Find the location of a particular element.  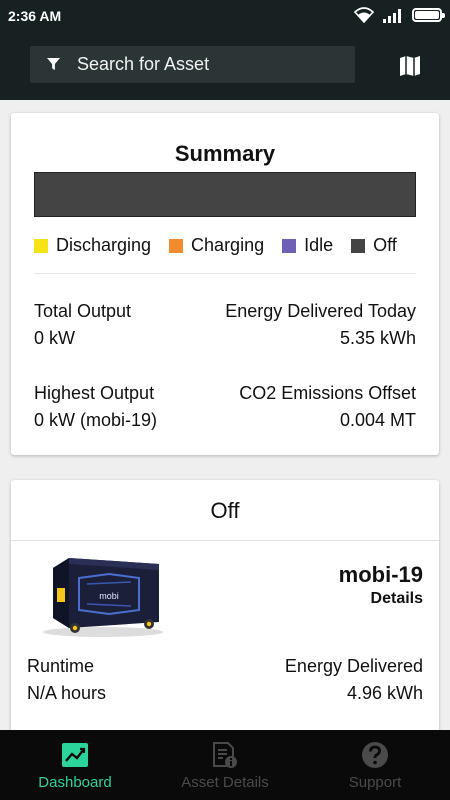

energy-today-label: Energy Delivered Today is located at coordinates (320, 311).